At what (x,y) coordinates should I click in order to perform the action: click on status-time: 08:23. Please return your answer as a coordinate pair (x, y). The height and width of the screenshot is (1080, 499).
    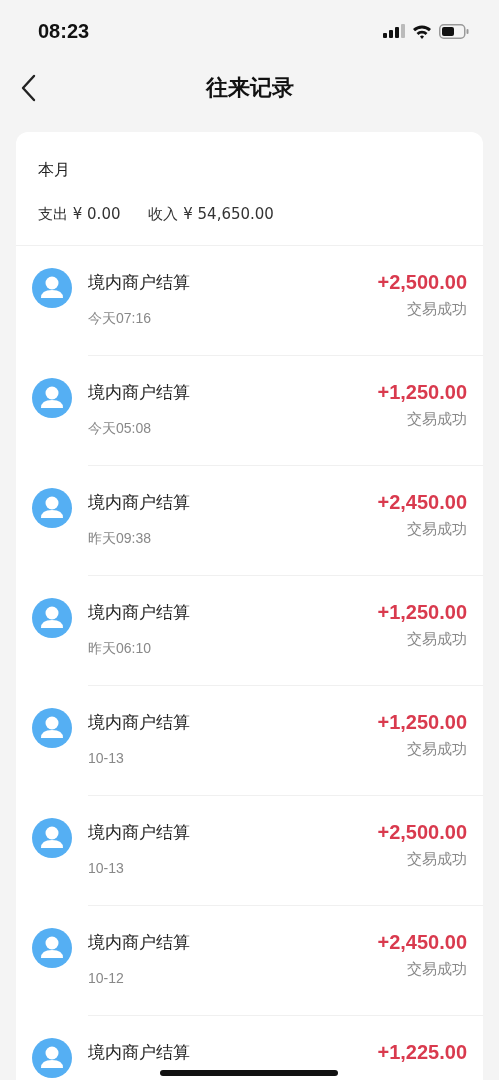
    Looking at the image, I should click on (64, 31).